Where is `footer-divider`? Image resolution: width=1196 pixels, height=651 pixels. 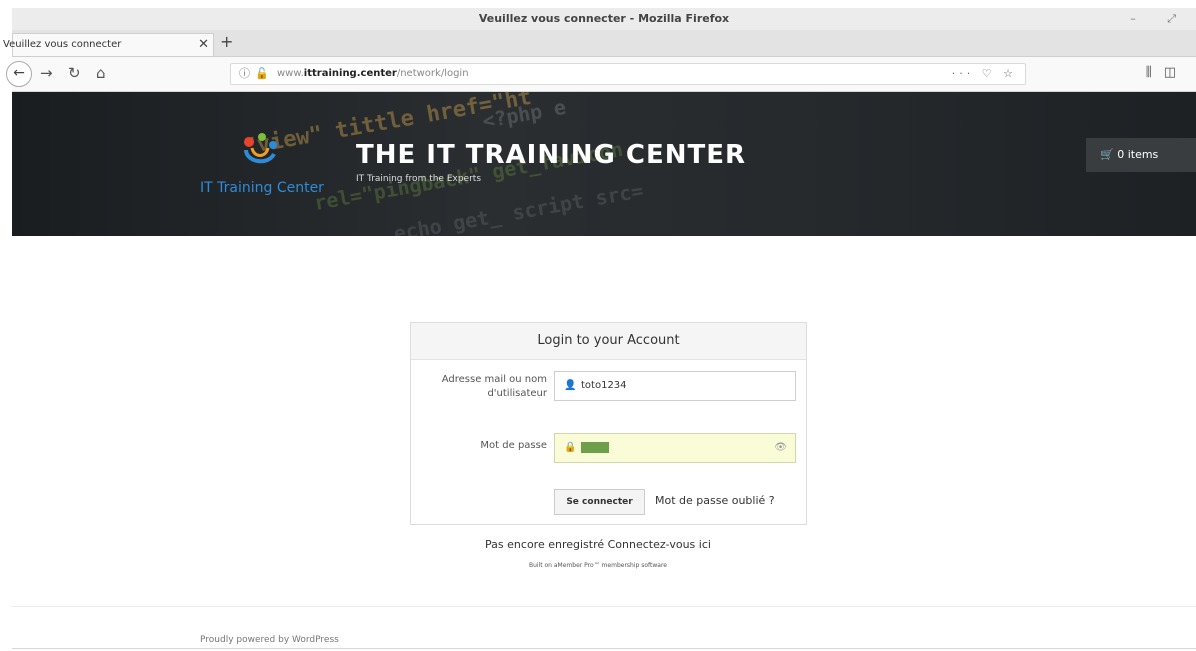
footer-divider is located at coordinates (604, 606).